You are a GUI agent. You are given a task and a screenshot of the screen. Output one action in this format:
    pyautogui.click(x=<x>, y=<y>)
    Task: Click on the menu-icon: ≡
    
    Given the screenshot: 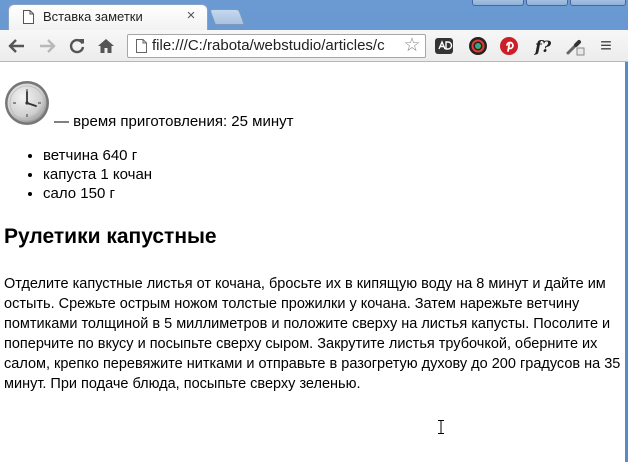 What is the action you would take?
    pyautogui.click(x=606, y=46)
    